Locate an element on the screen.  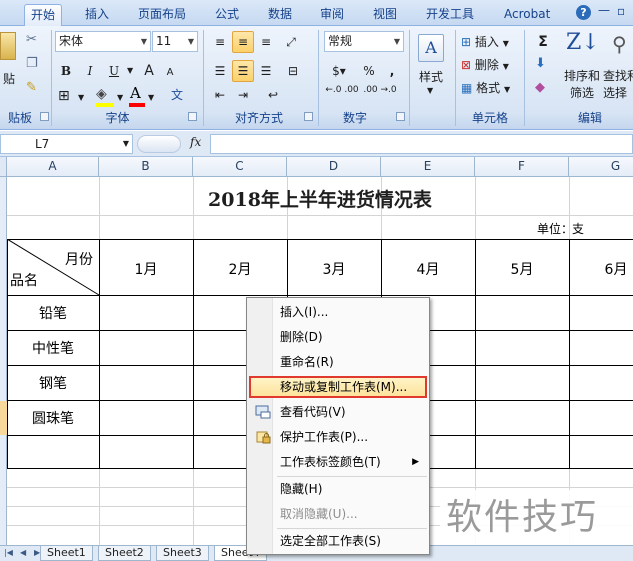
tab-formulas: 公式 is located at coordinates (227, 15).